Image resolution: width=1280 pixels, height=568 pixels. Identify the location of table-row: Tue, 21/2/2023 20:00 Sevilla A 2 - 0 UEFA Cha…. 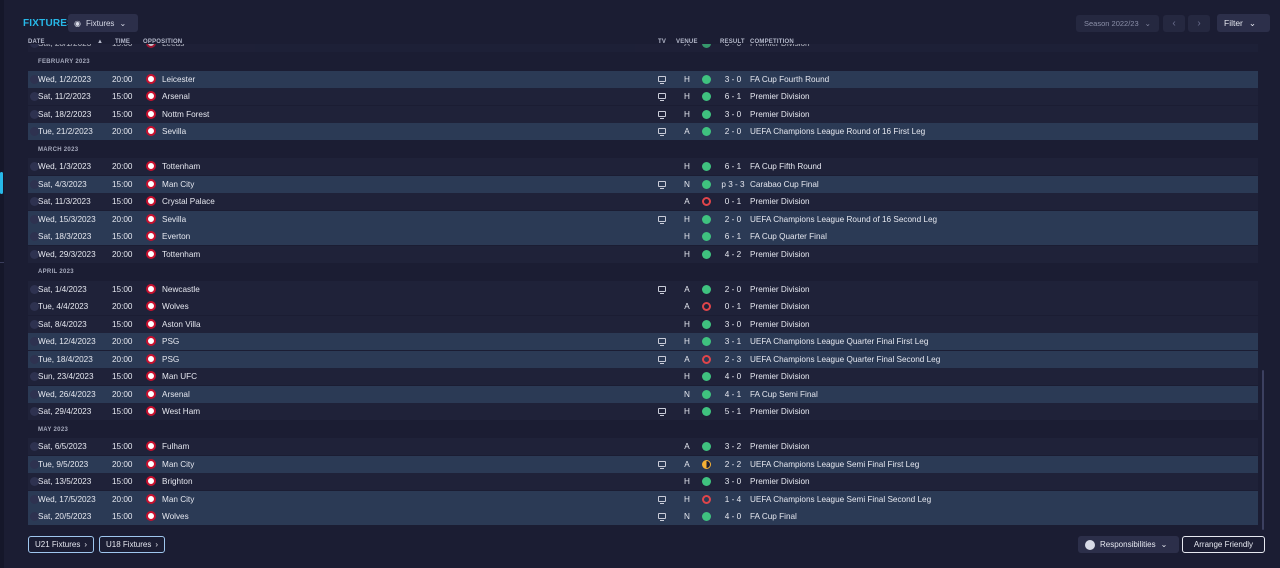
(643, 131).